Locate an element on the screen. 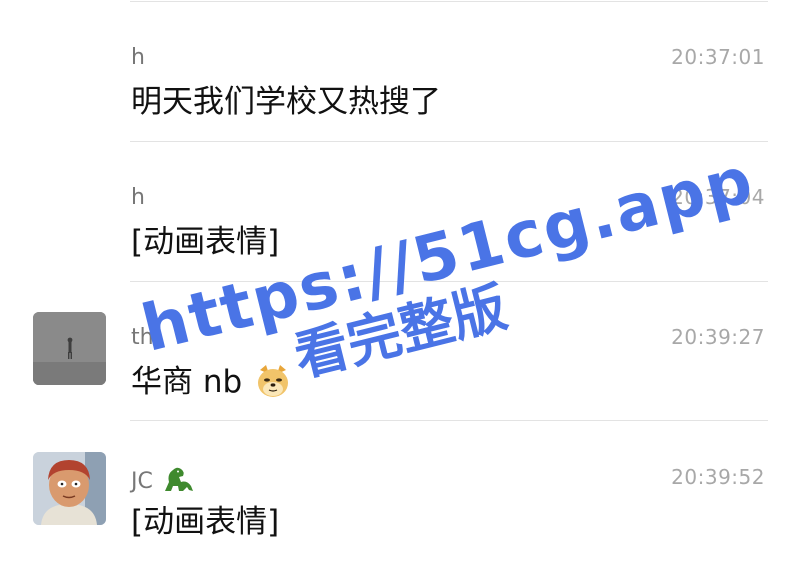 The height and width of the screenshot is (574, 800). sender-name: JC is located at coordinates (163, 480).